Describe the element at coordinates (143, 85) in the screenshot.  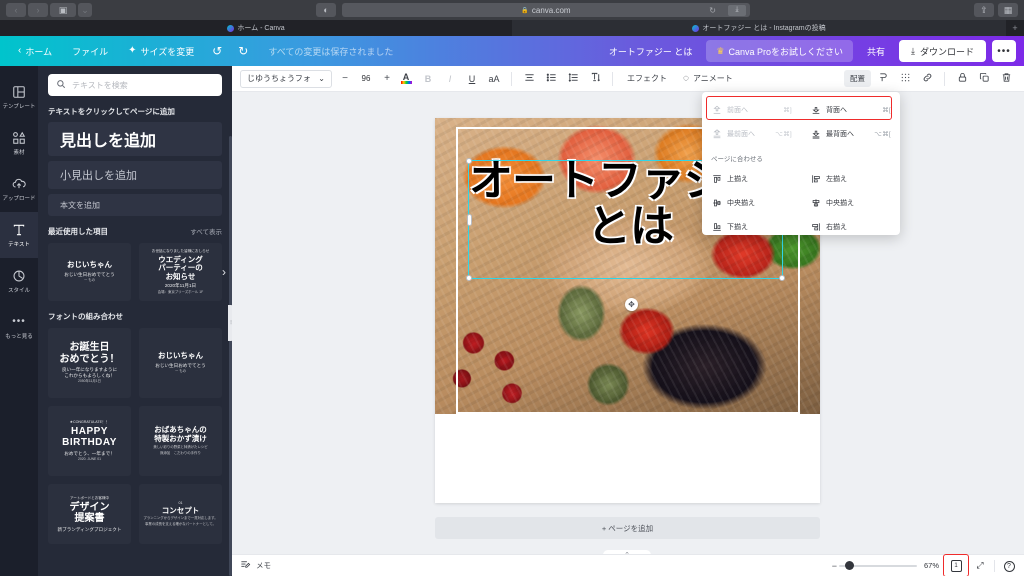
I see `search-input` at that location.